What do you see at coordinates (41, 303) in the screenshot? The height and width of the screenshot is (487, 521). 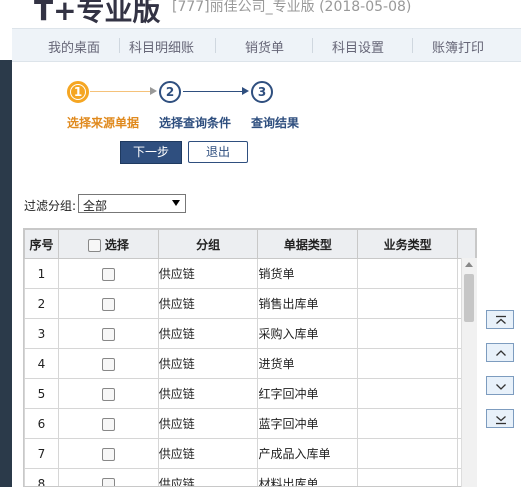 I see `row-index: 2` at bounding box center [41, 303].